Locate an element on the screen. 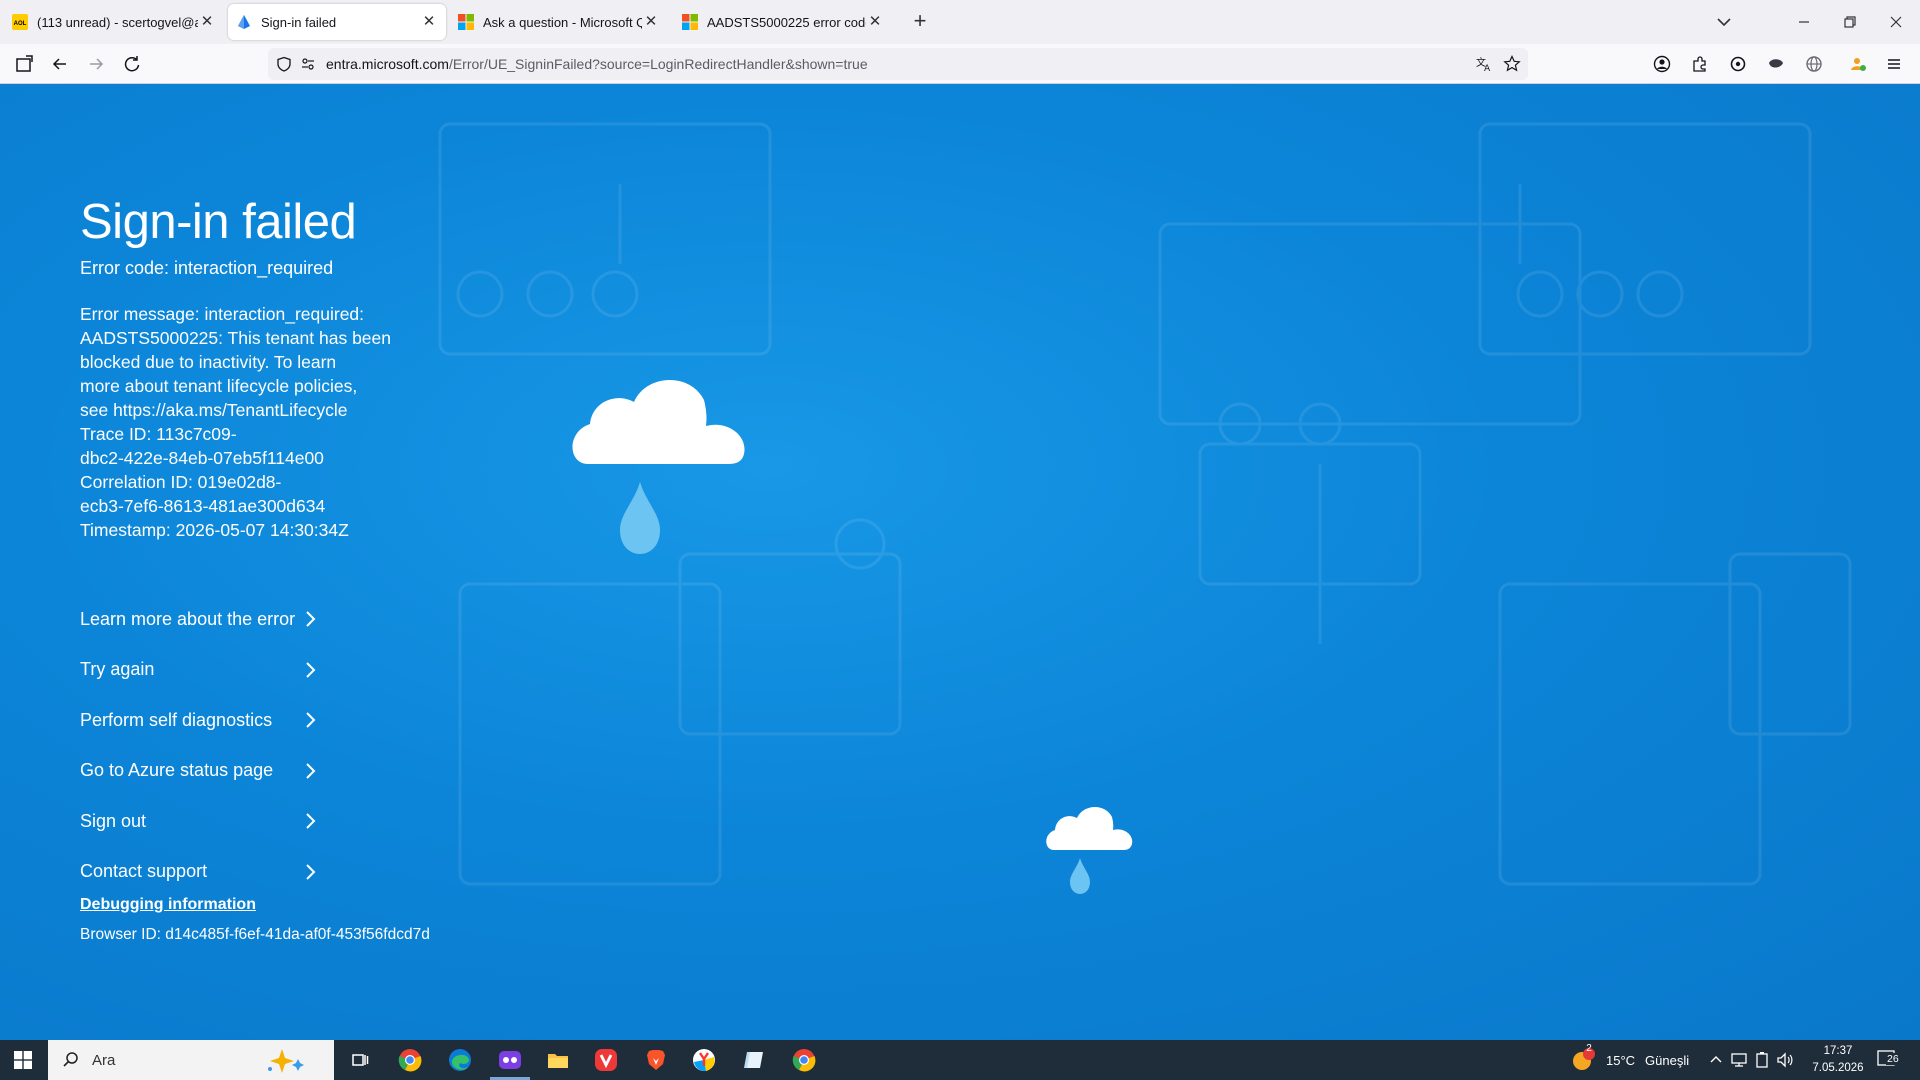  link-label: Sign out is located at coordinates (113, 820).